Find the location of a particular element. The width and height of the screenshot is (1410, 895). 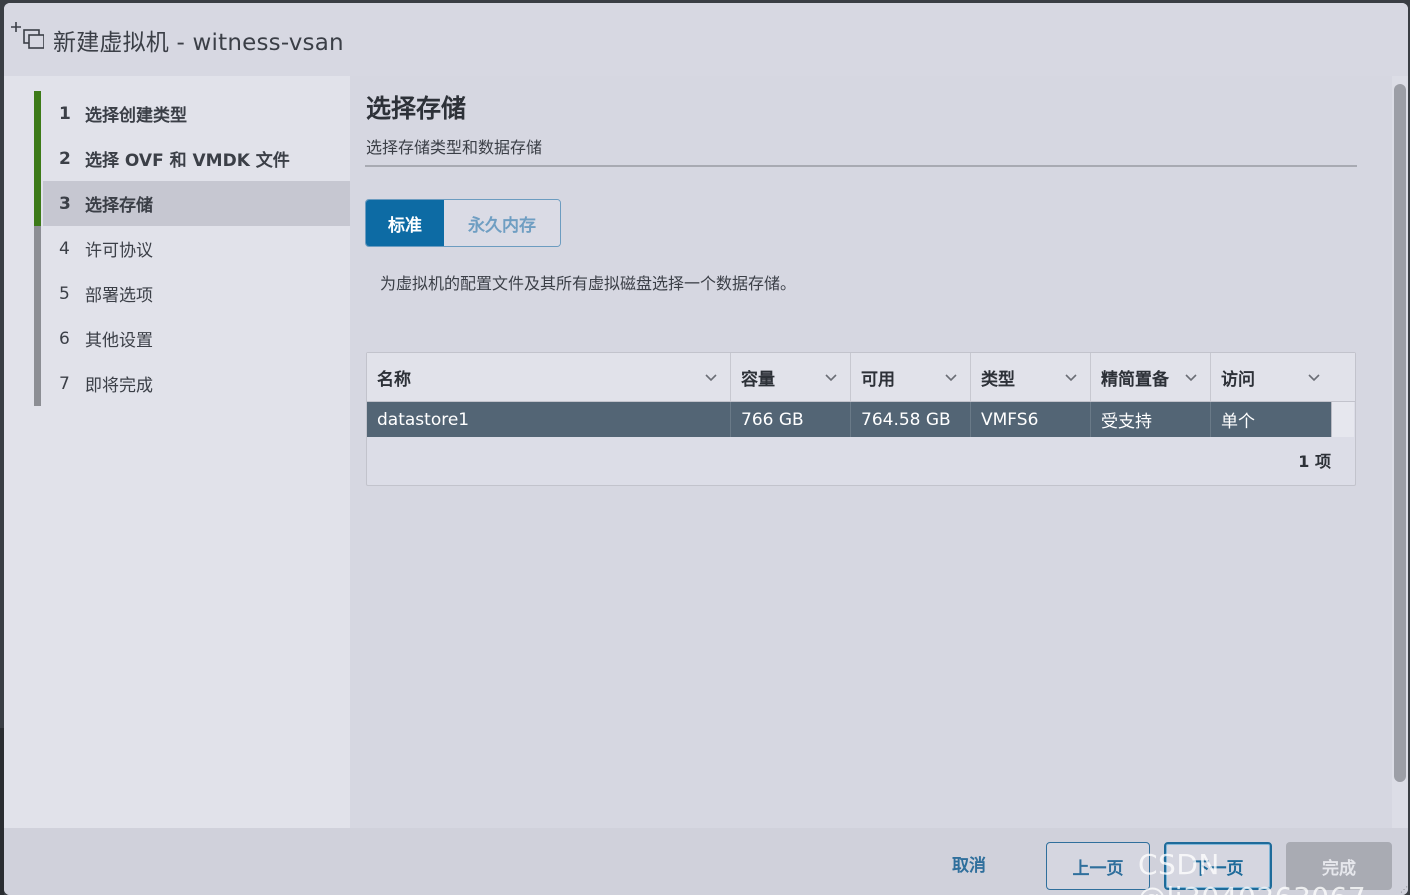

cell-name: datastore1 is located at coordinates (549, 419).